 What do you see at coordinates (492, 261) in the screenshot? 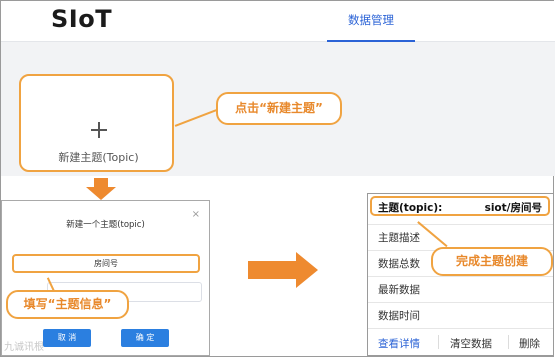
I see `callout-topic-created: 完成主题创建` at bounding box center [492, 261].